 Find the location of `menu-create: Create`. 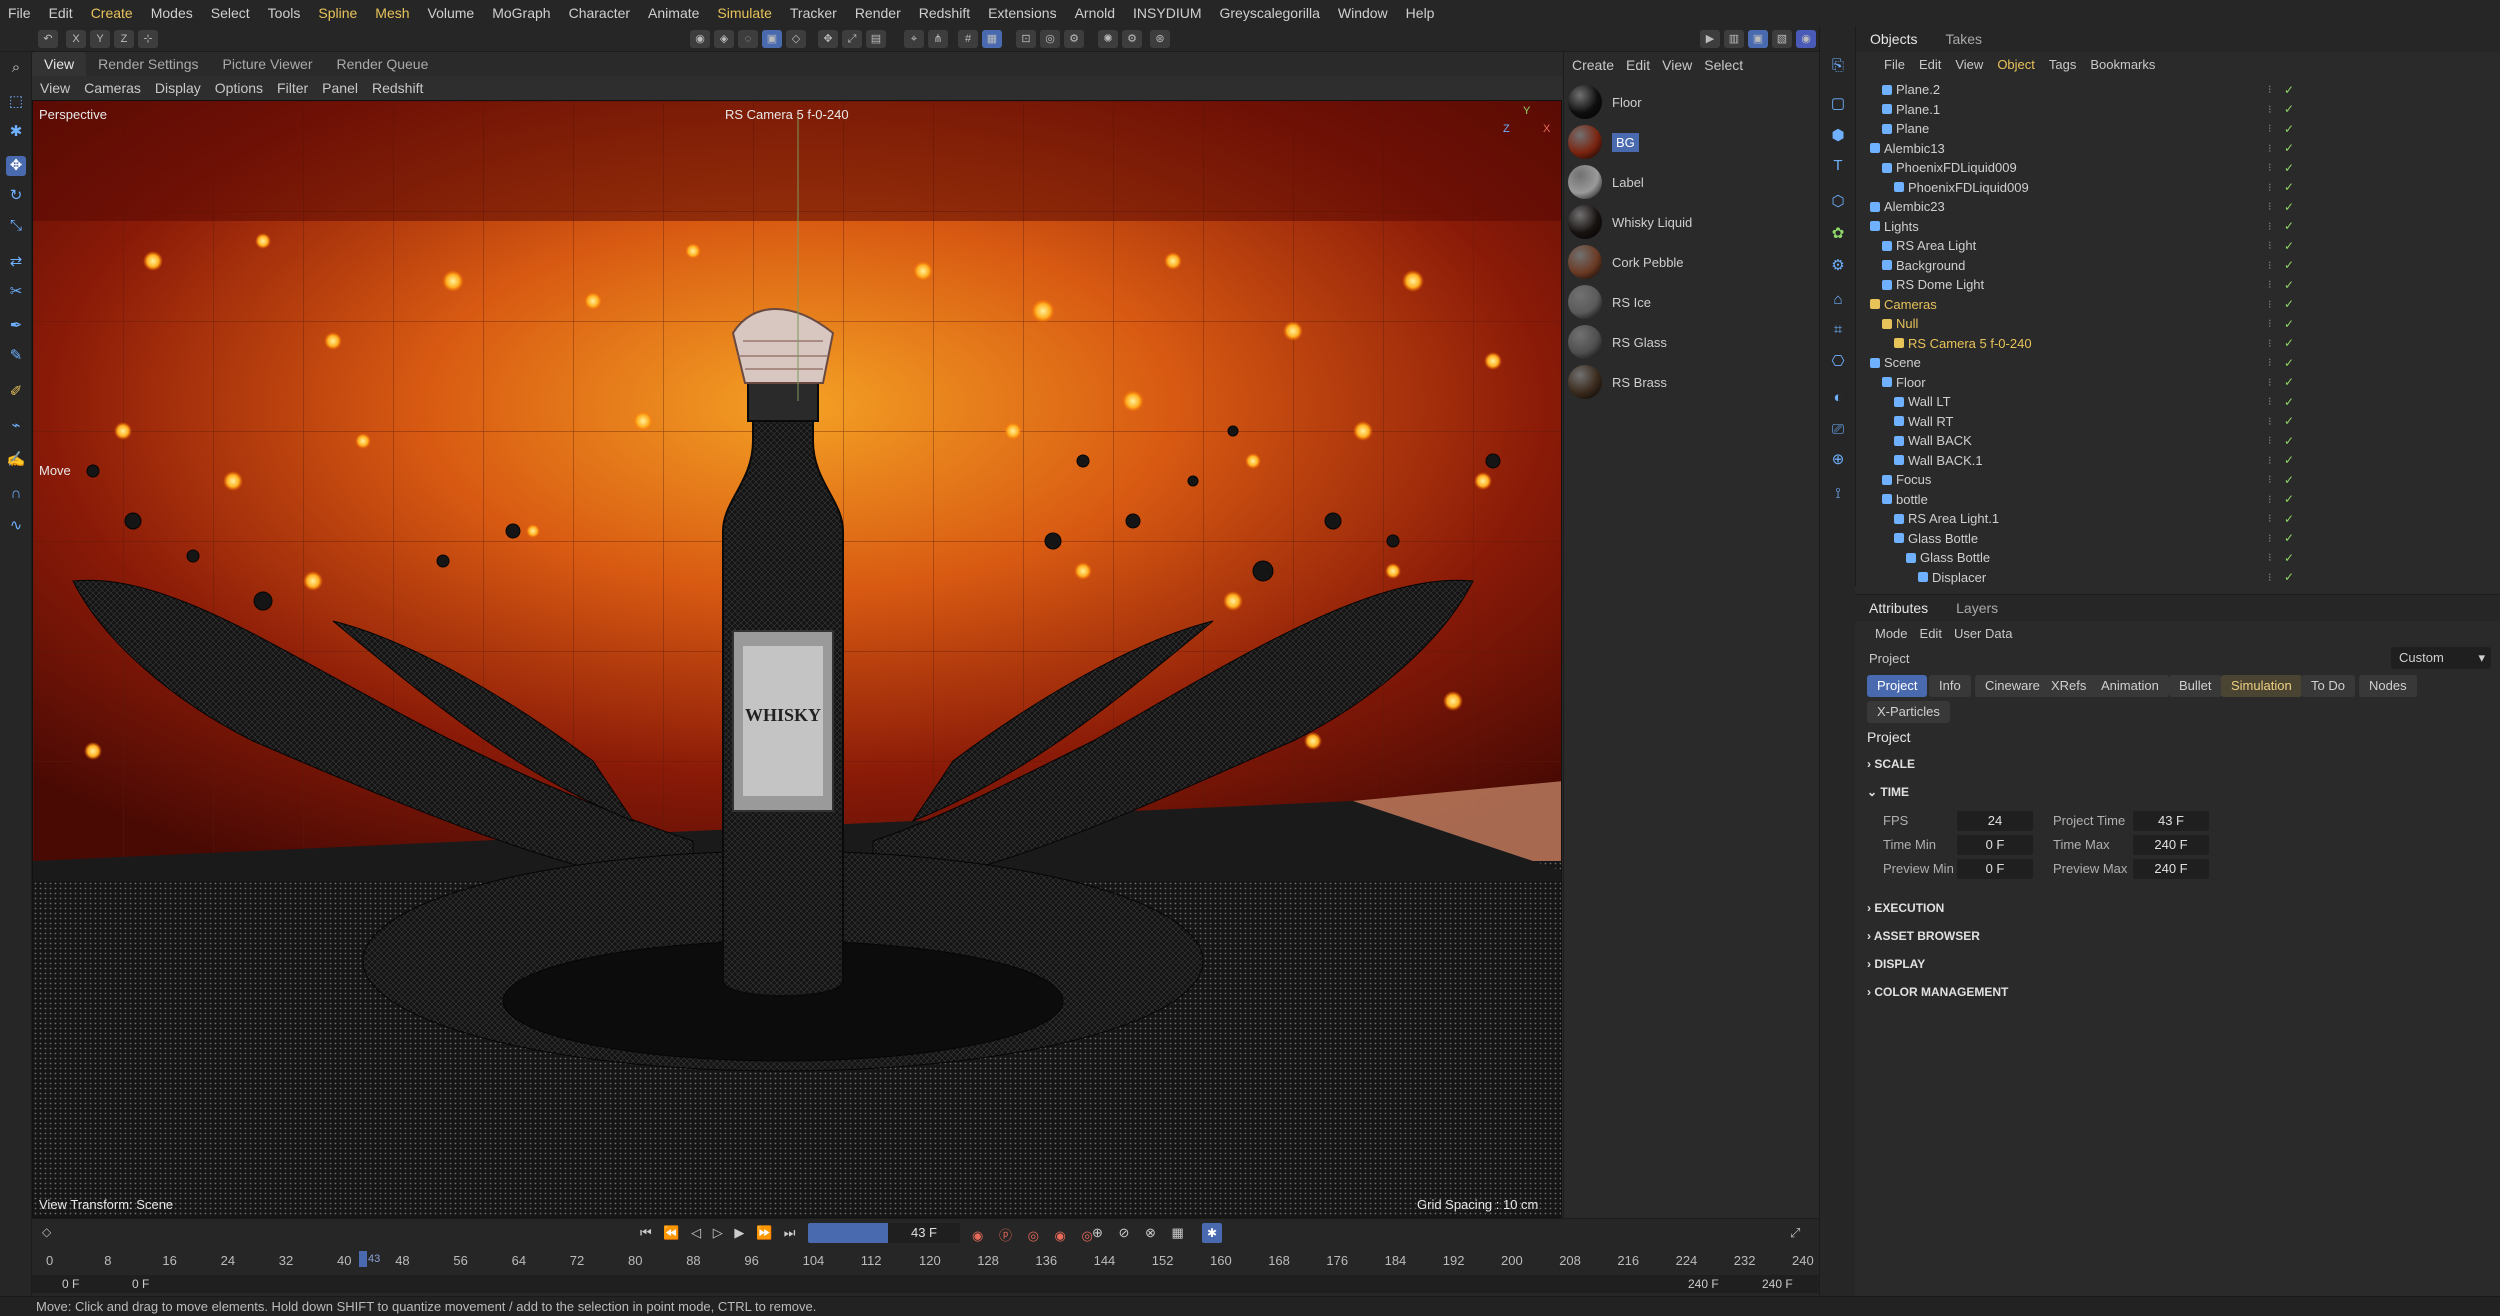

menu-create: Create is located at coordinates (112, 13).